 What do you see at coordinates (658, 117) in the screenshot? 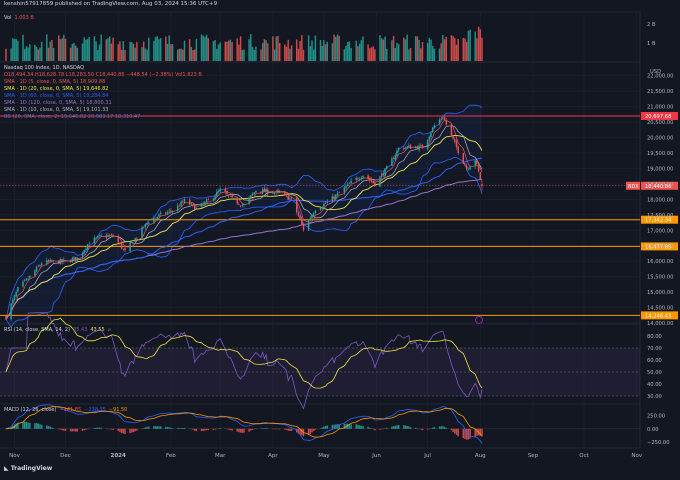
I see `level-tag-label-0: 20,697.68` at bounding box center [658, 117].